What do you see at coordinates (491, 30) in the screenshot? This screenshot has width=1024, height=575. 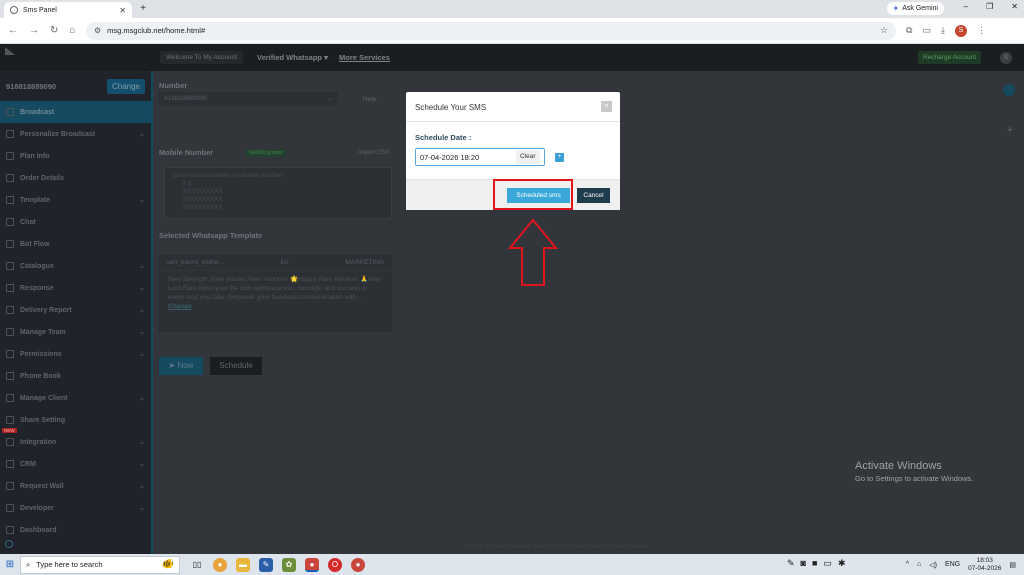 I see `omnibox: ⚙ msg.msgclub.net/home.html# ☆` at bounding box center [491, 30].